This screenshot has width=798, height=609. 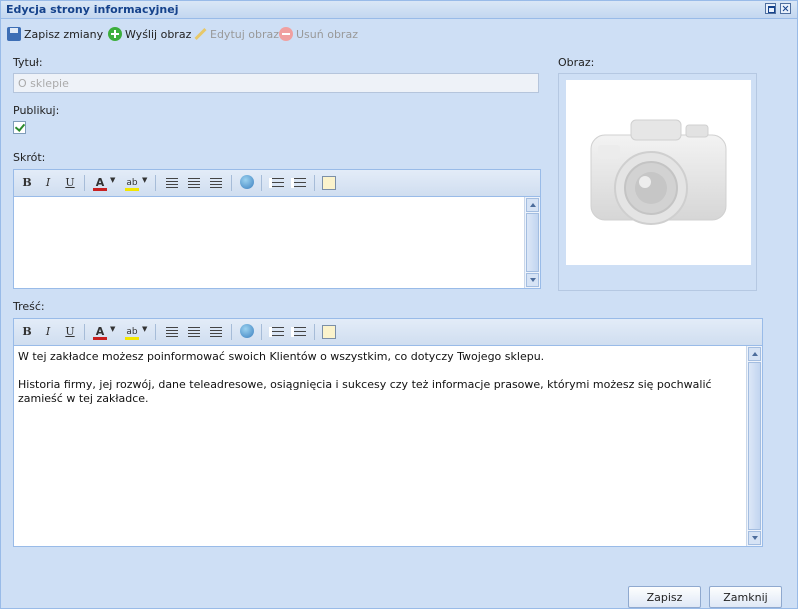 I want to click on camera-placeholder-icon, so click(x=658, y=172).